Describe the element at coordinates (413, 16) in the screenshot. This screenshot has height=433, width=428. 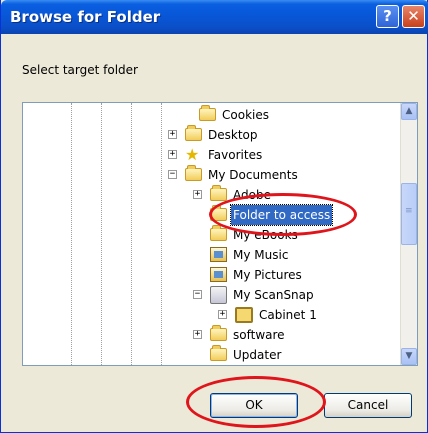
I see `close-button: ✕` at that location.